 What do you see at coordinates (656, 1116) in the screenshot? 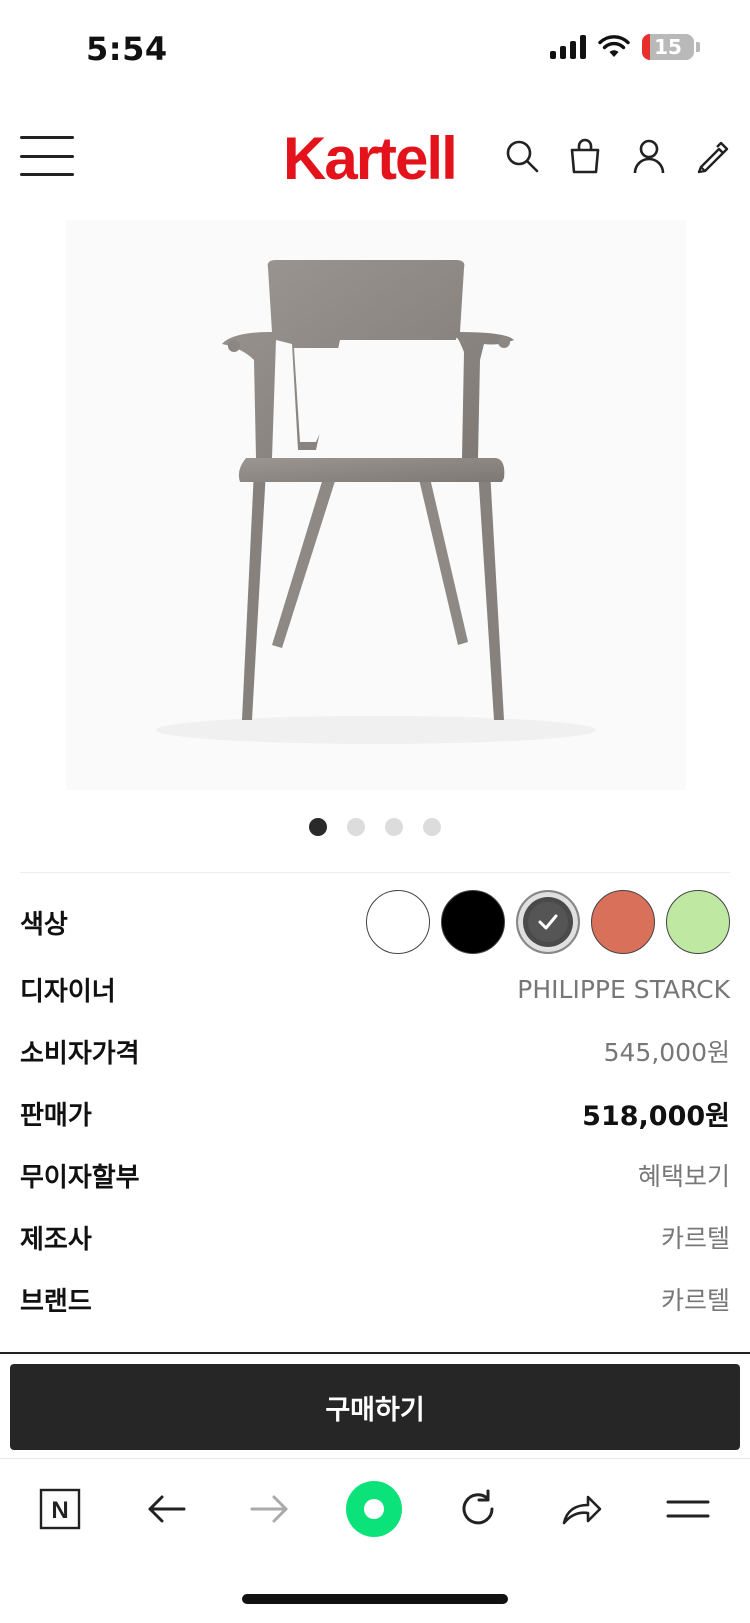
I see `sale-price-value: 518,000원` at bounding box center [656, 1116].